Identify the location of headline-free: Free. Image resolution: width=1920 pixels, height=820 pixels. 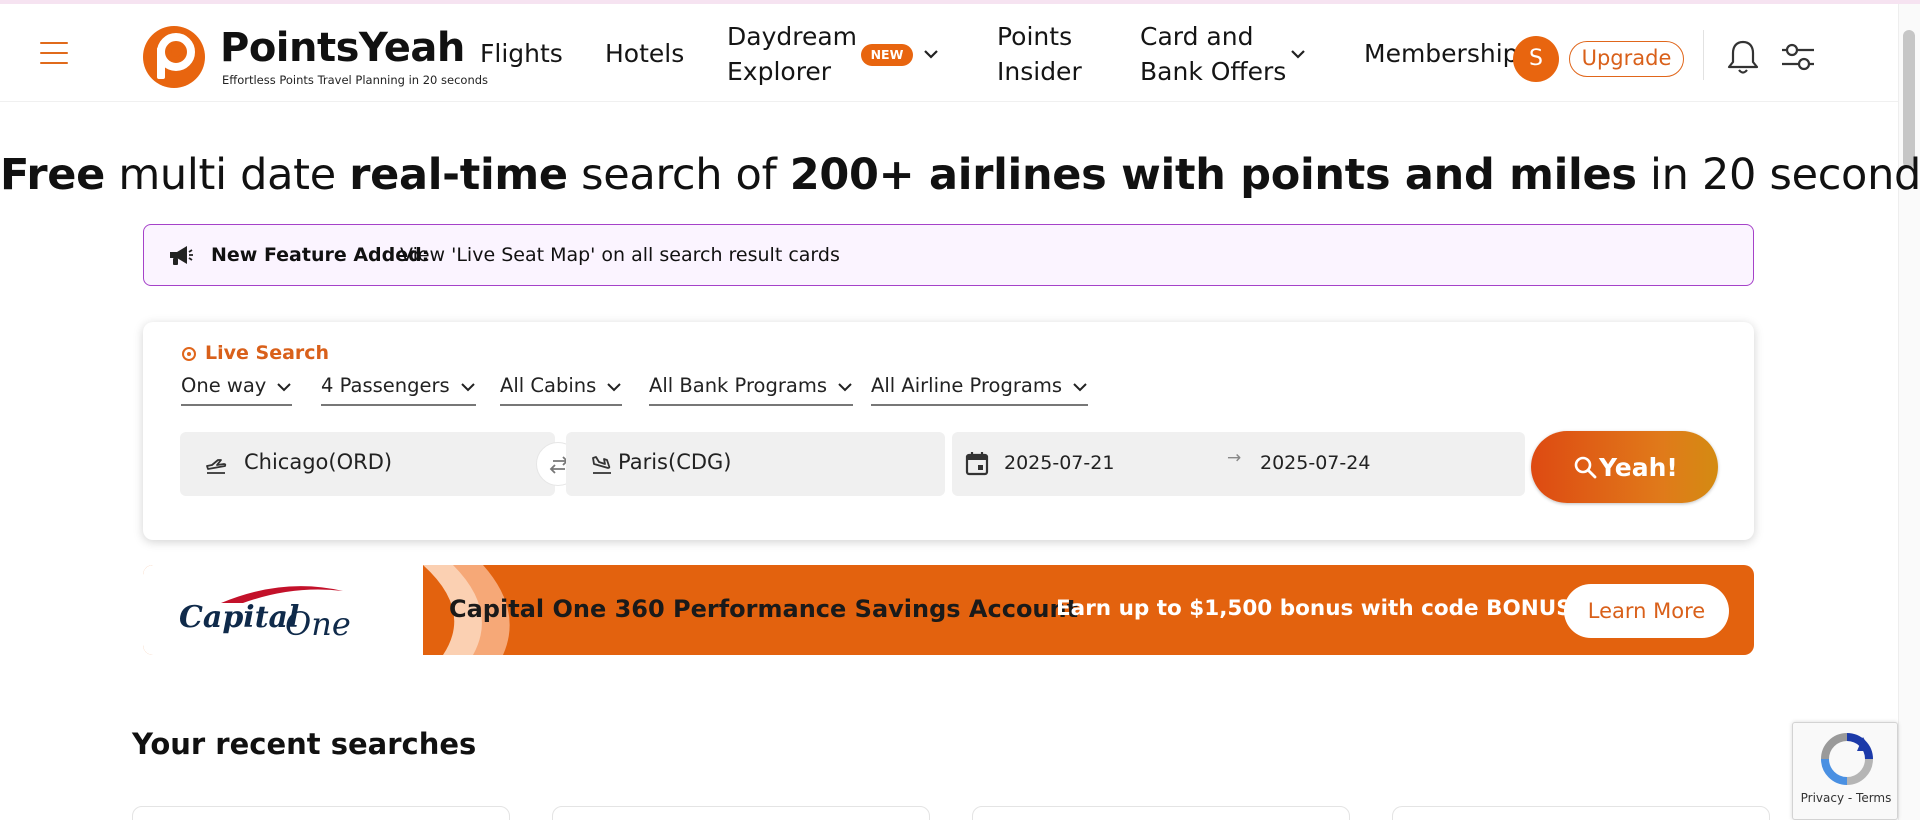
(52, 175).